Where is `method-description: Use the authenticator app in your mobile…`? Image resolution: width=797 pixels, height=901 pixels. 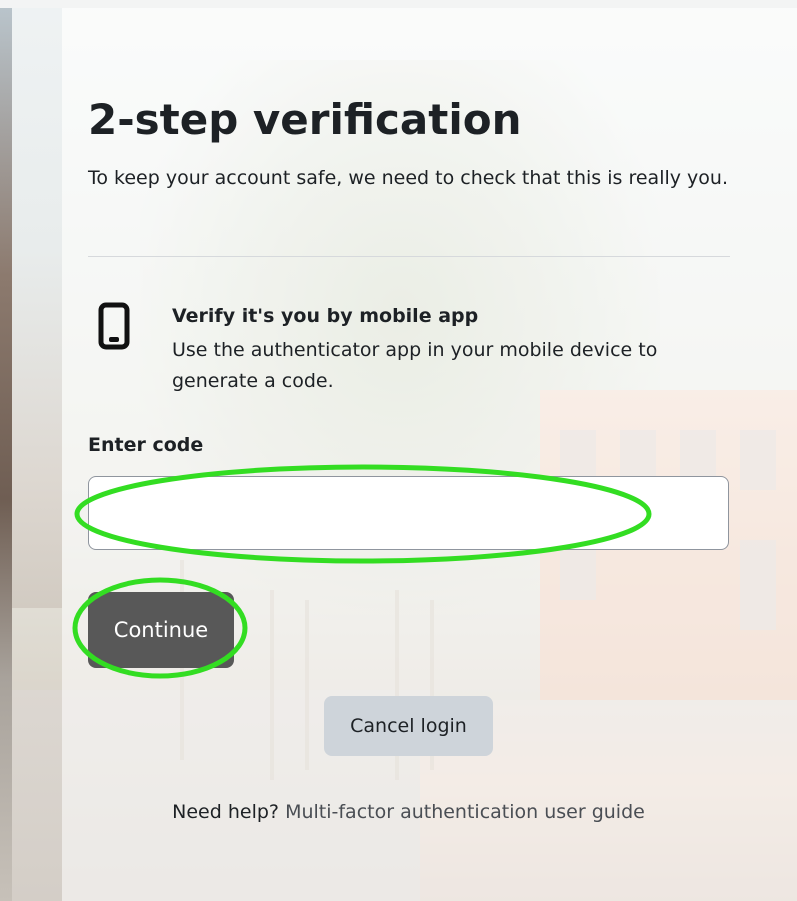
method-description: Use the authenticator app in your mobile… is located at coordinates (415, 365).